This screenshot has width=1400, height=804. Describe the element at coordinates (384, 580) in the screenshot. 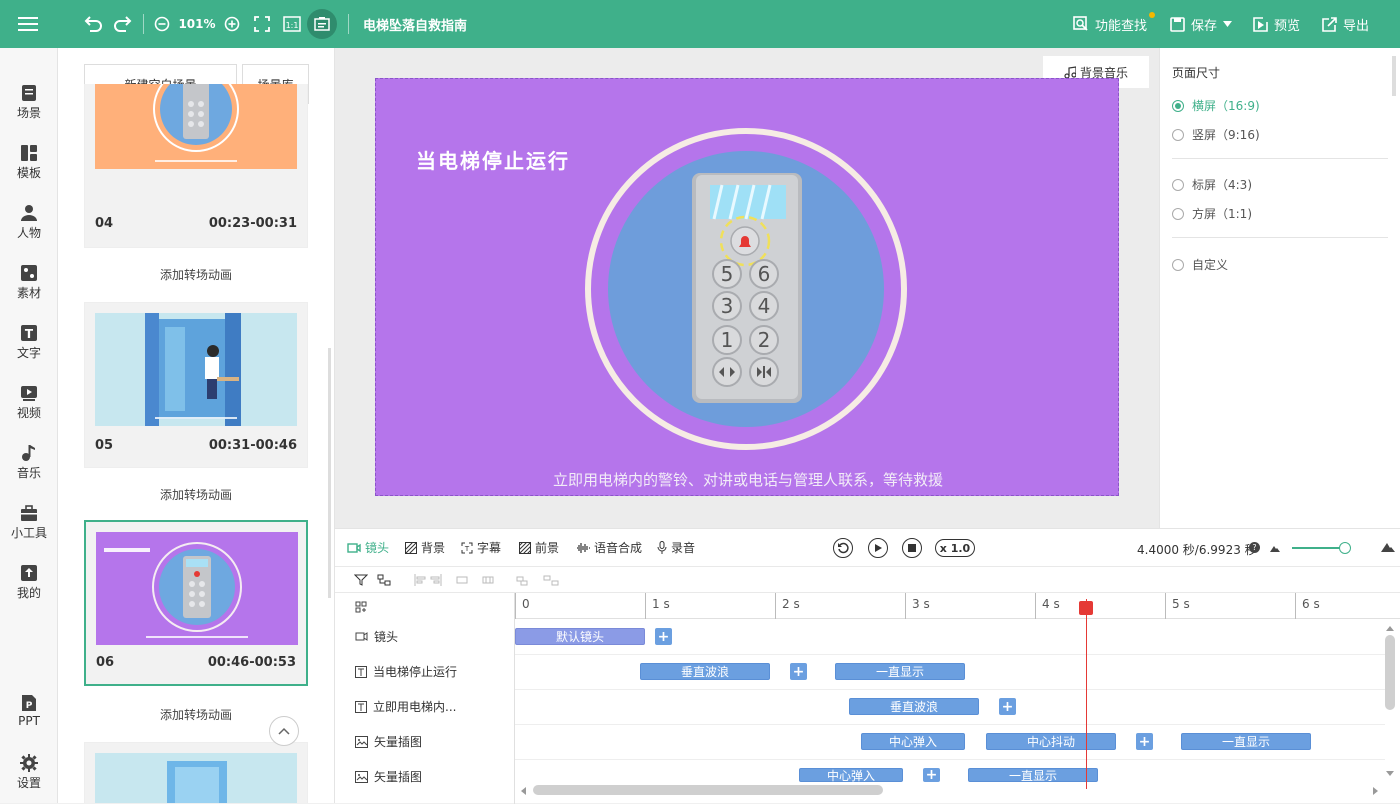

I see `group-icon` at that location.